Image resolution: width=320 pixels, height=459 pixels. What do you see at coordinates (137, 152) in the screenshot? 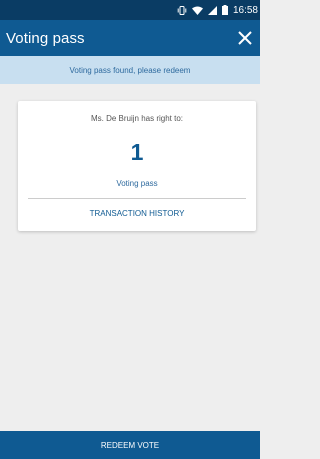
I see `pass-count: 1` at bounding box center [137, 152].